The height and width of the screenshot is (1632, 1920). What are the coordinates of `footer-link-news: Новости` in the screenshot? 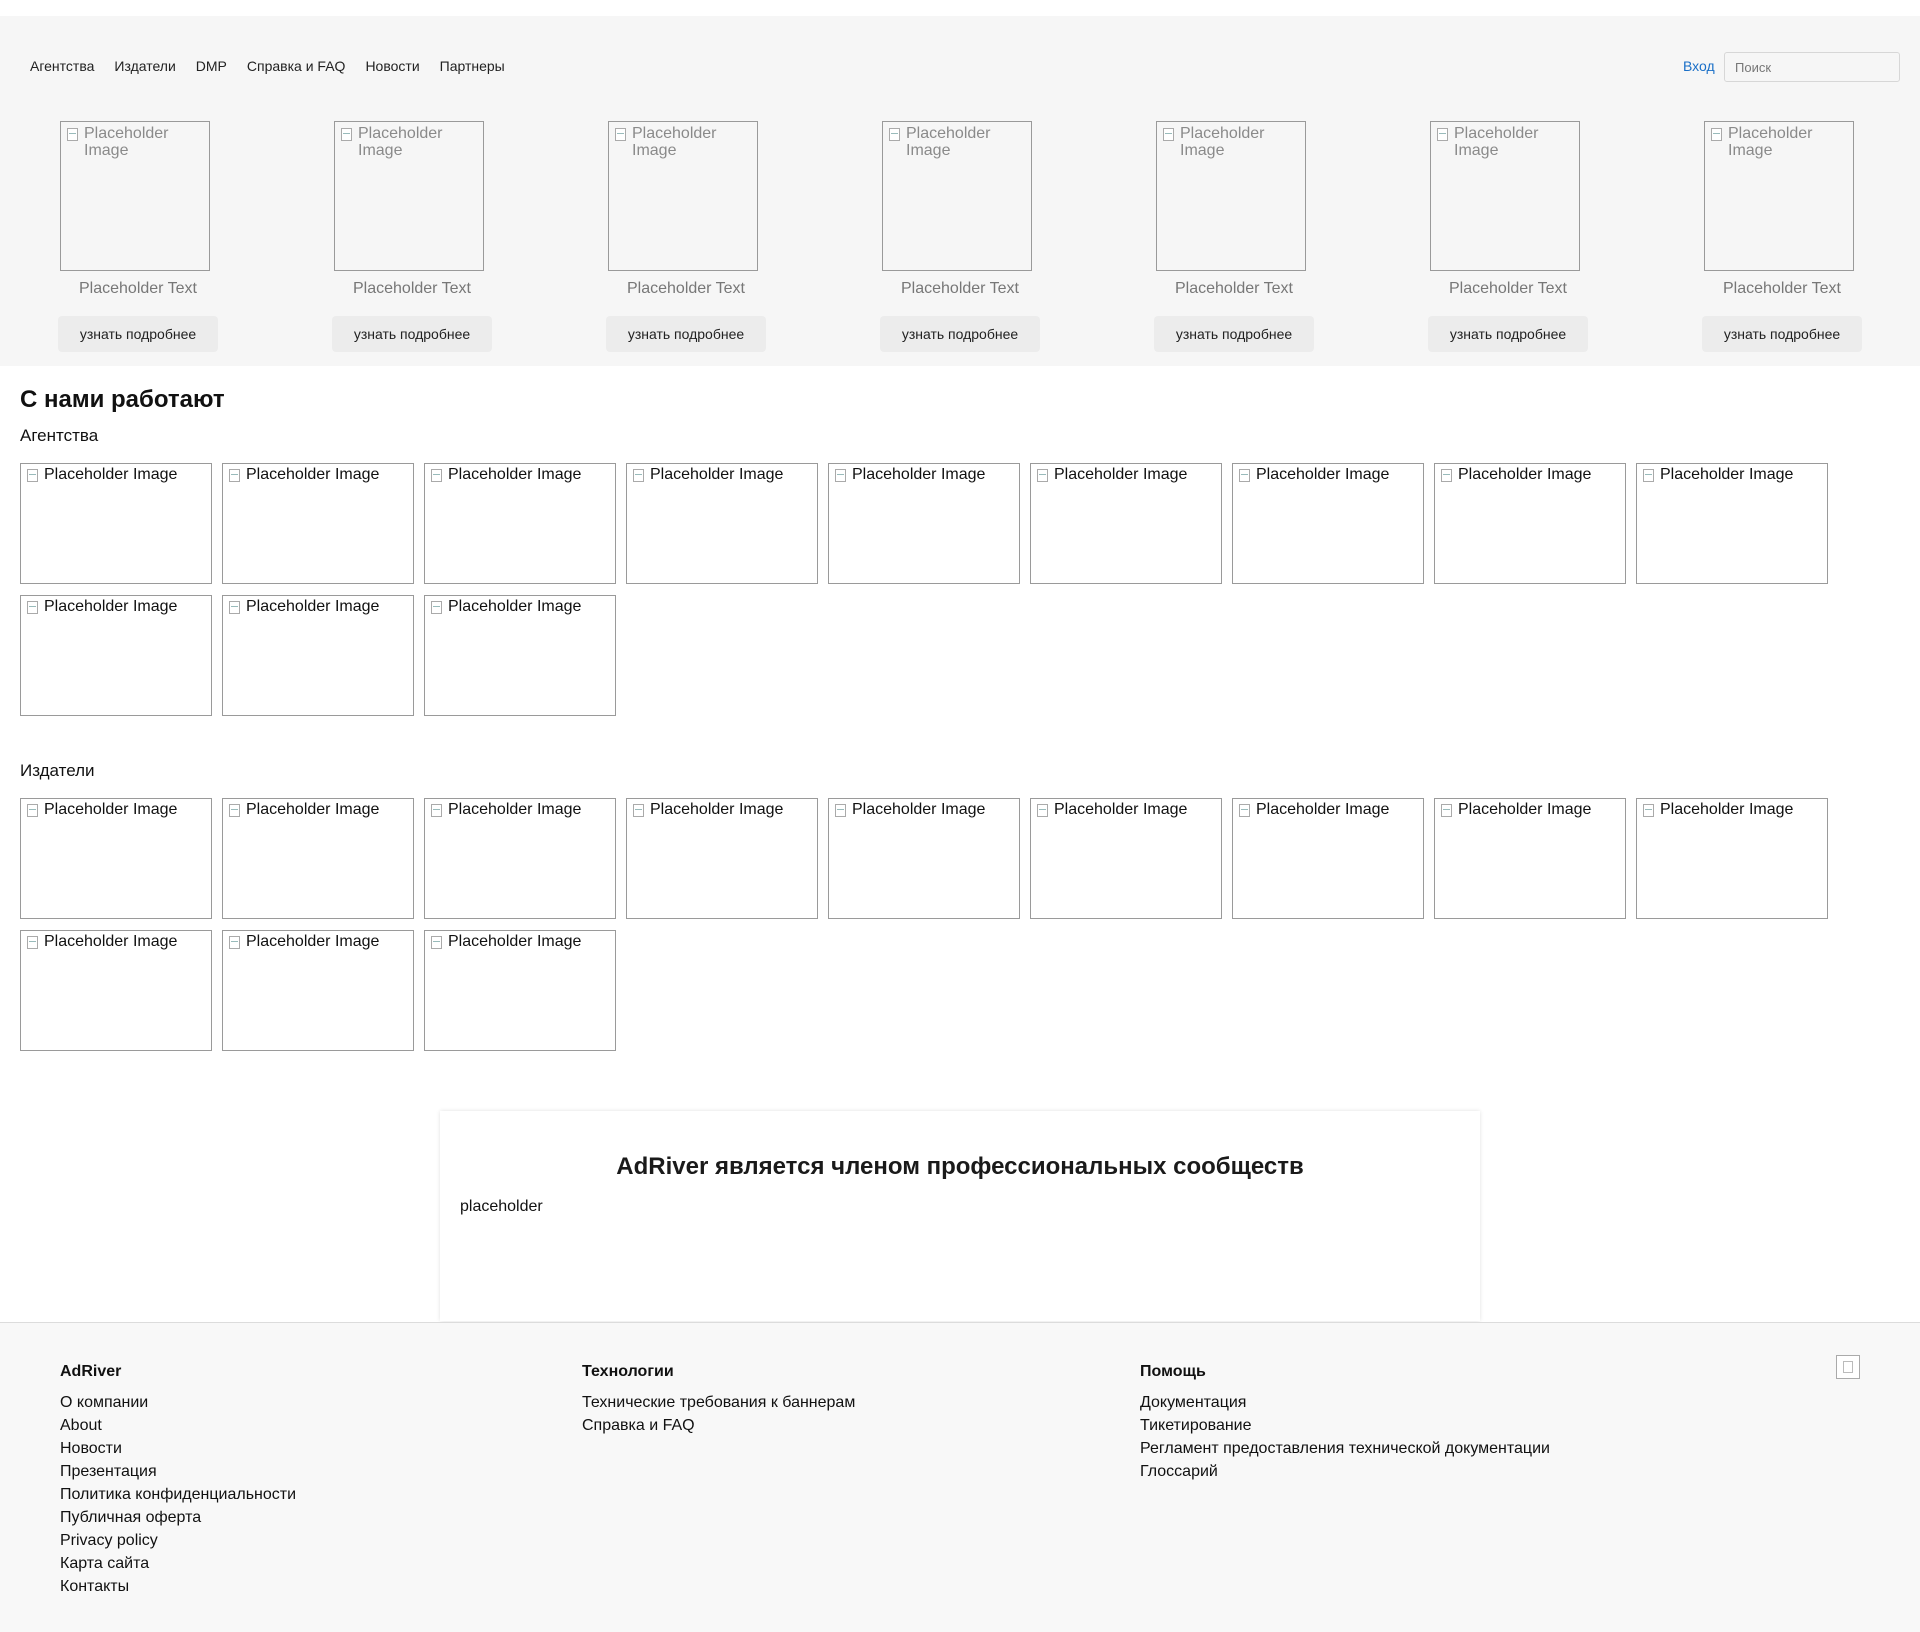 It's located at (178, 1448).